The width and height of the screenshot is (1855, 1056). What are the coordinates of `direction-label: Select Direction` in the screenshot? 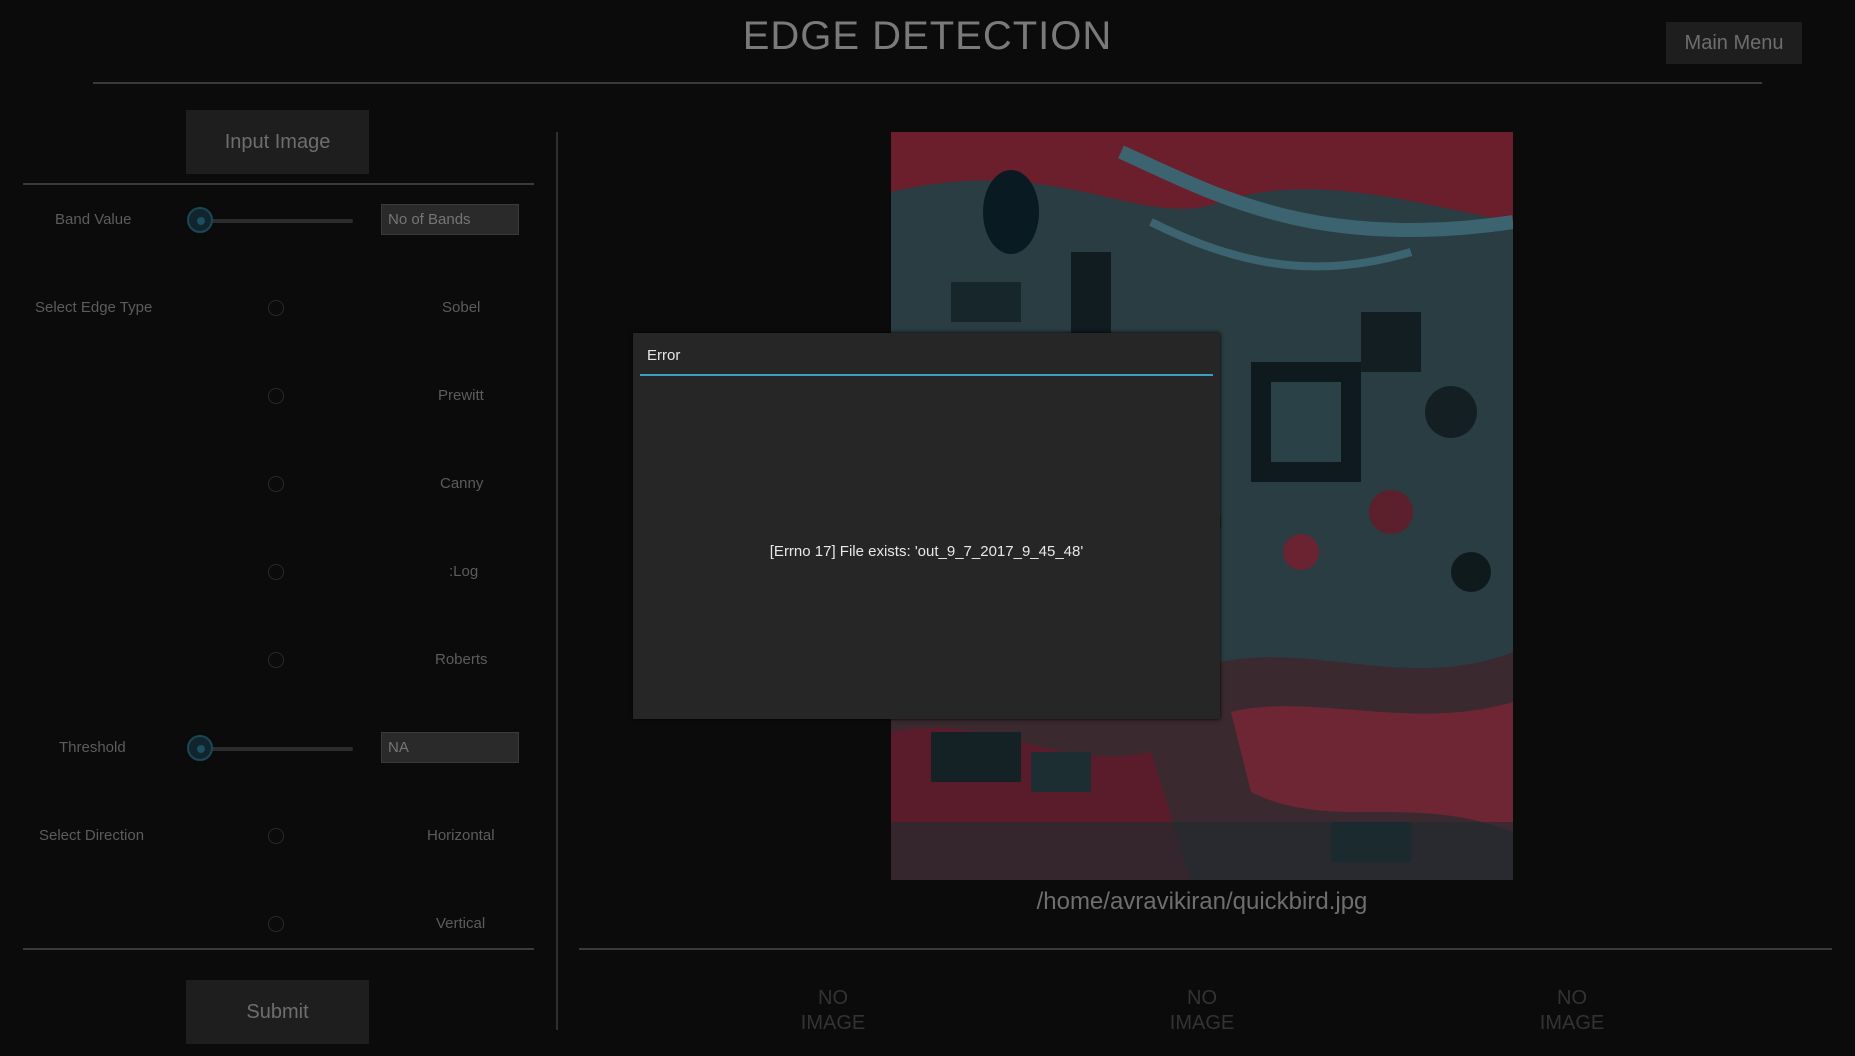 It's located at (92, 835).